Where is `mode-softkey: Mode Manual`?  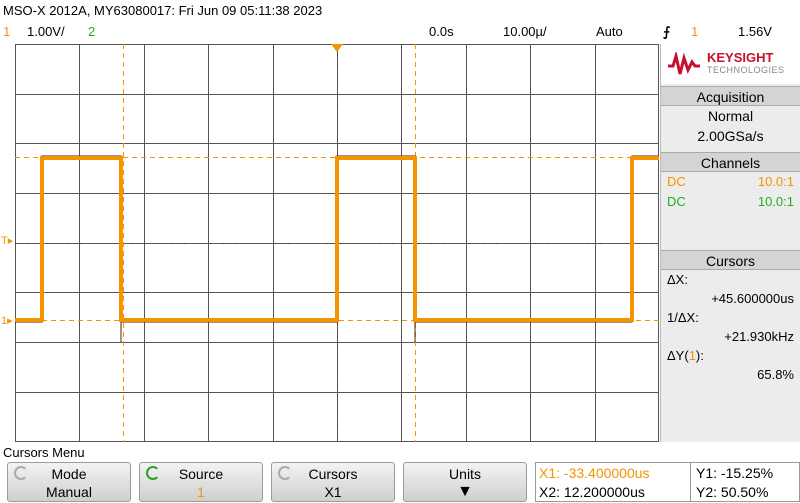
mode-softkey: Mode Manual is located at coordinates (69, 482).